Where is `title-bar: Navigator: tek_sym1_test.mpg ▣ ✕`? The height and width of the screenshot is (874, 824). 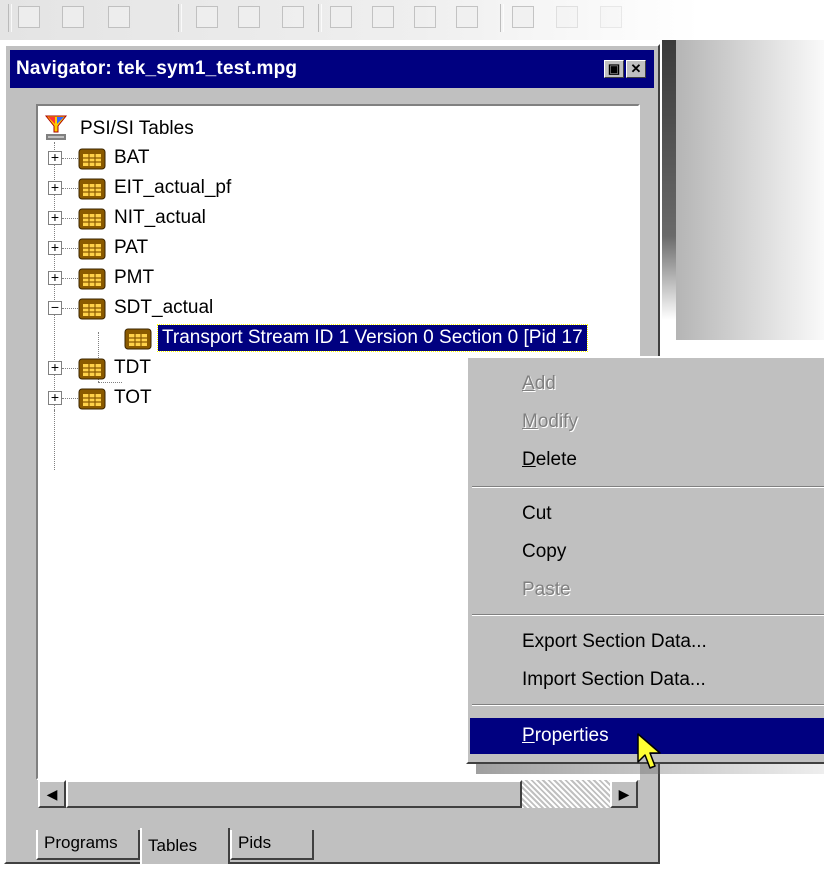
title-bar: Navigator: tek_sym1_test.mpg ▣ ✕ is located at coordinates (332, 69).